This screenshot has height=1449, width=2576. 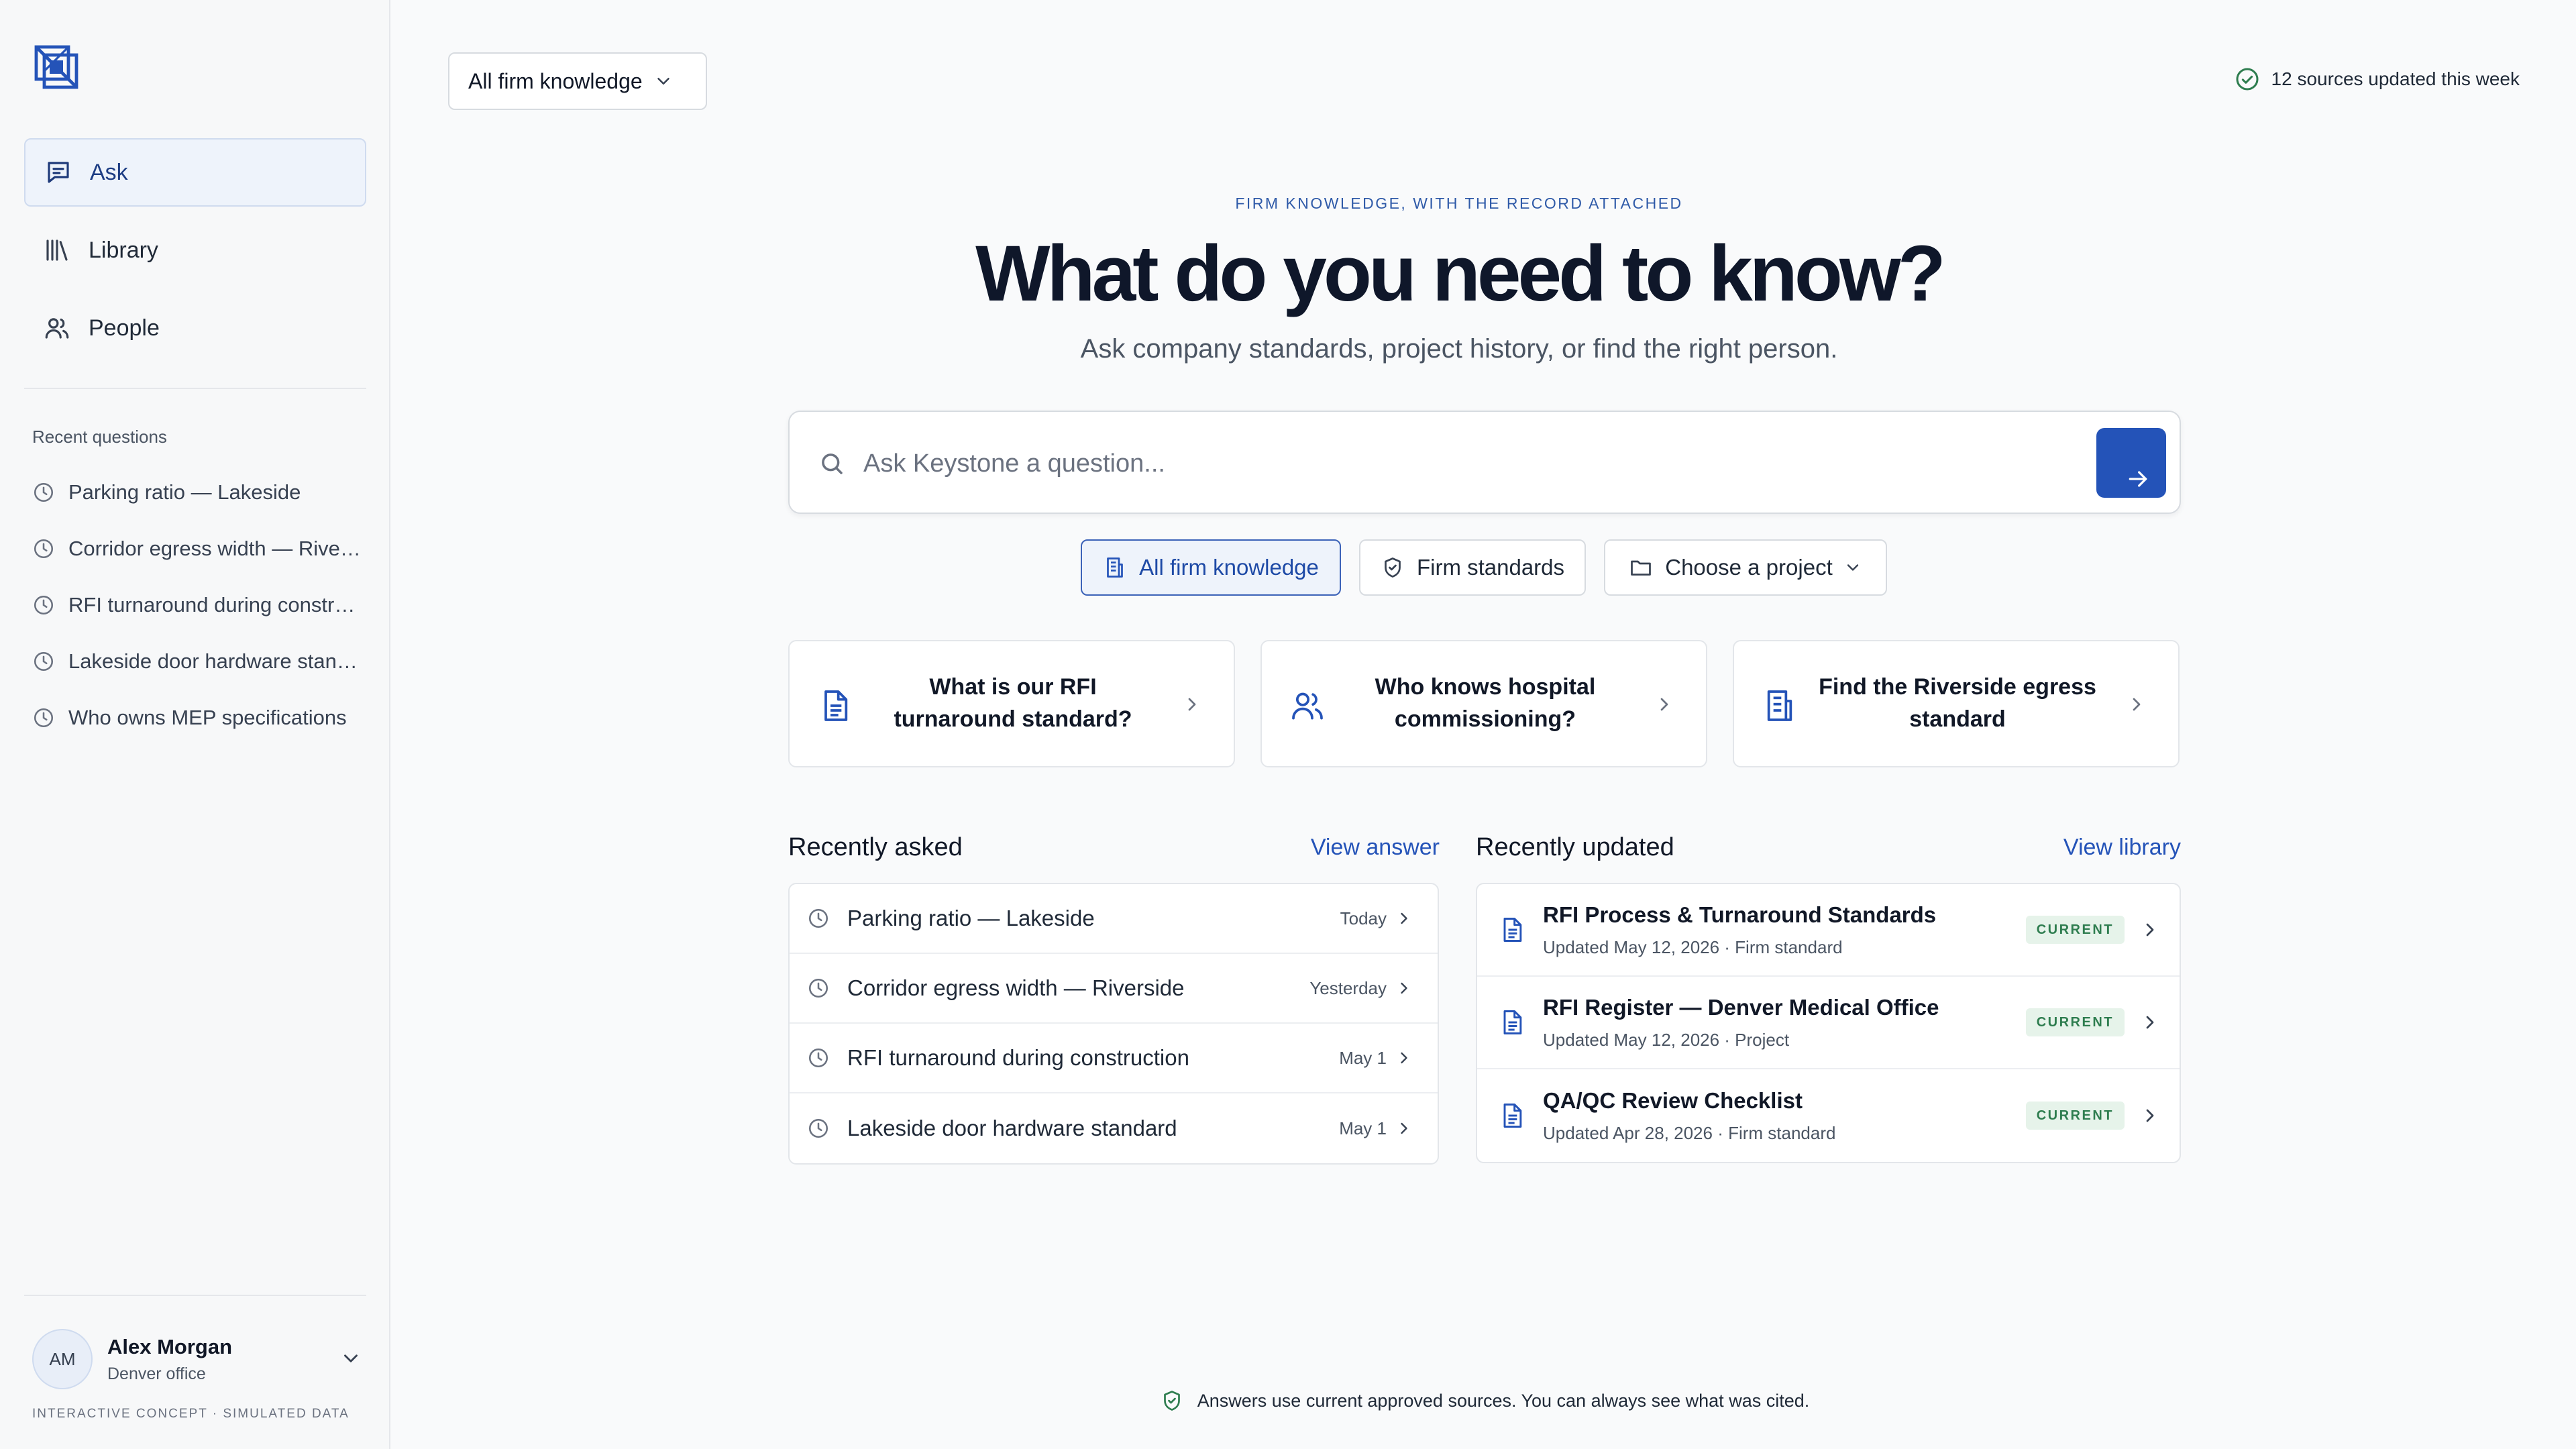 I want to click on filter-label: All firm knowledge, so click(x=1229, y=567).